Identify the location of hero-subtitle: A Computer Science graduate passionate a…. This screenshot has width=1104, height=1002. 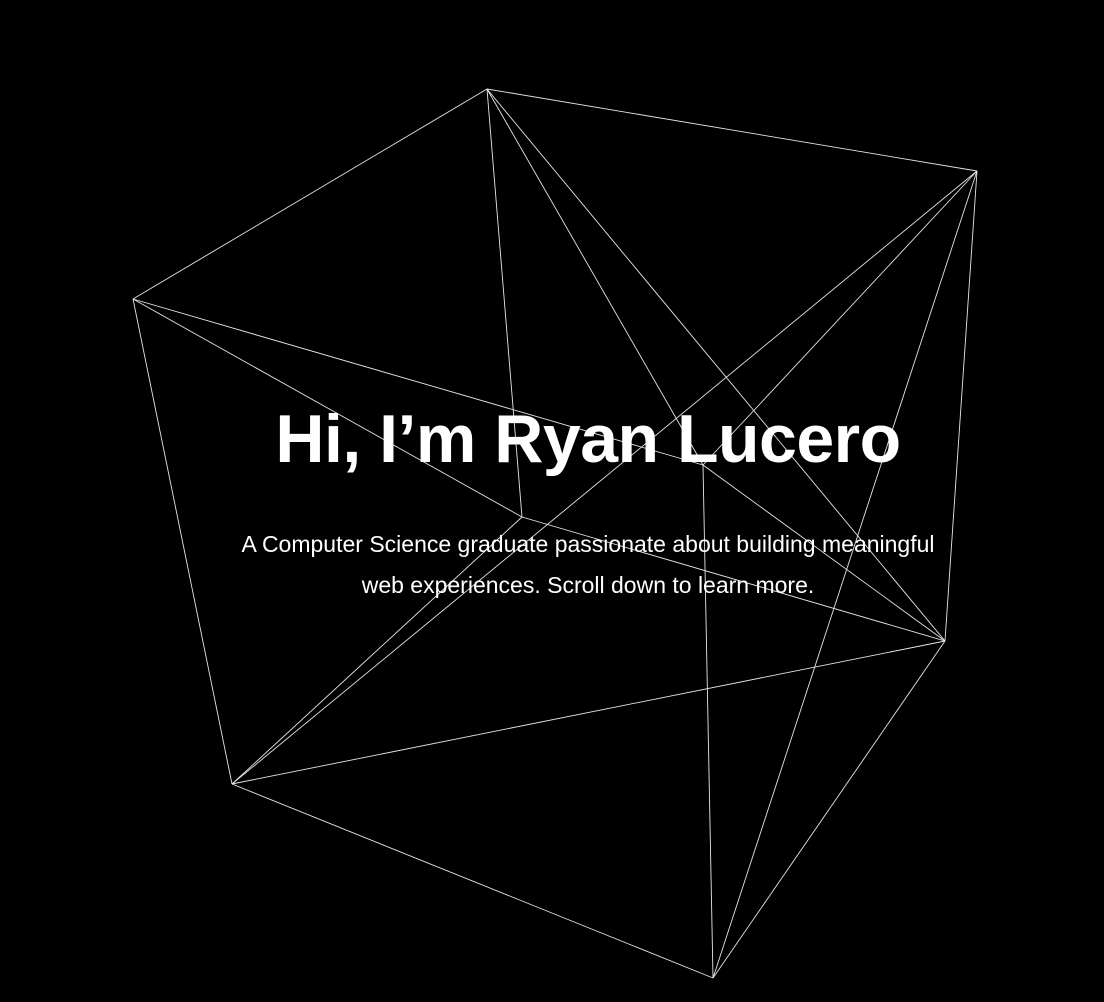
(588, 564).